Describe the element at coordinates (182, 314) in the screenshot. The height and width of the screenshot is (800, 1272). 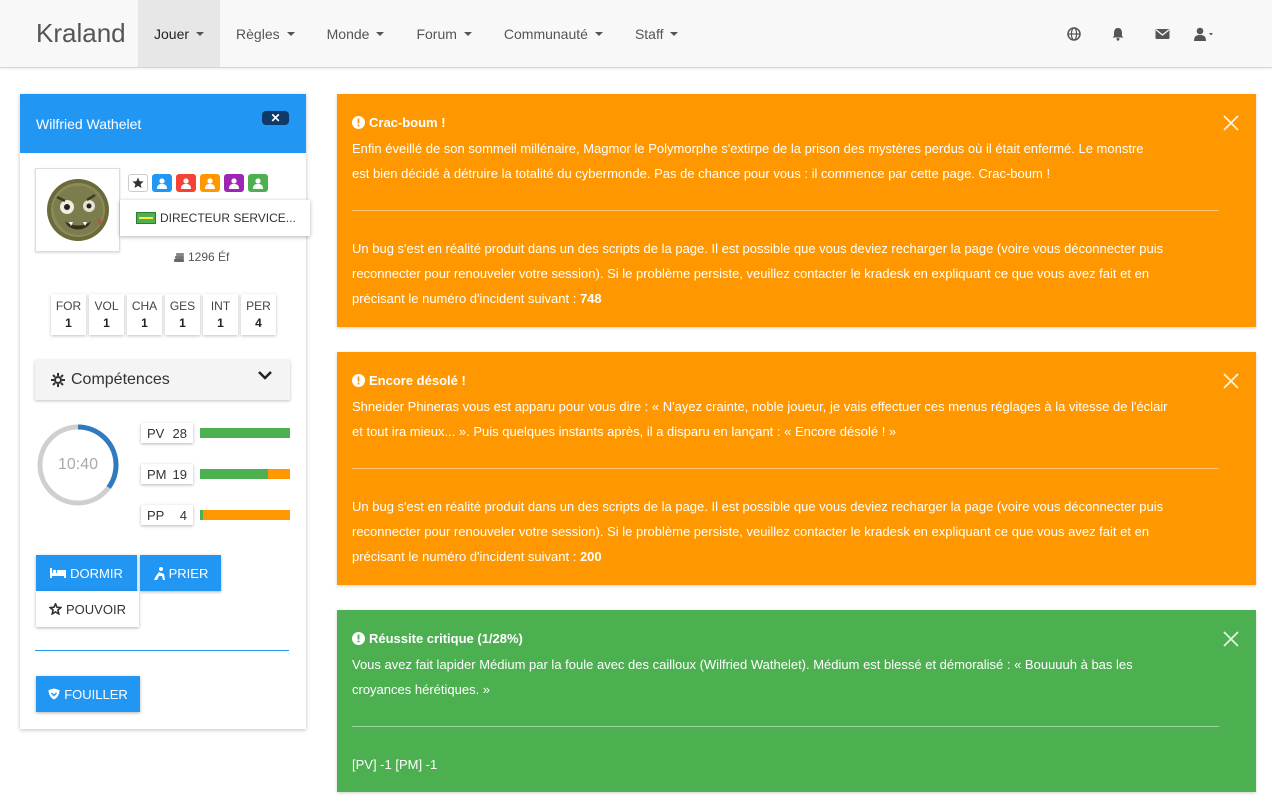
I see `stat-ges: GES 1` at that location.